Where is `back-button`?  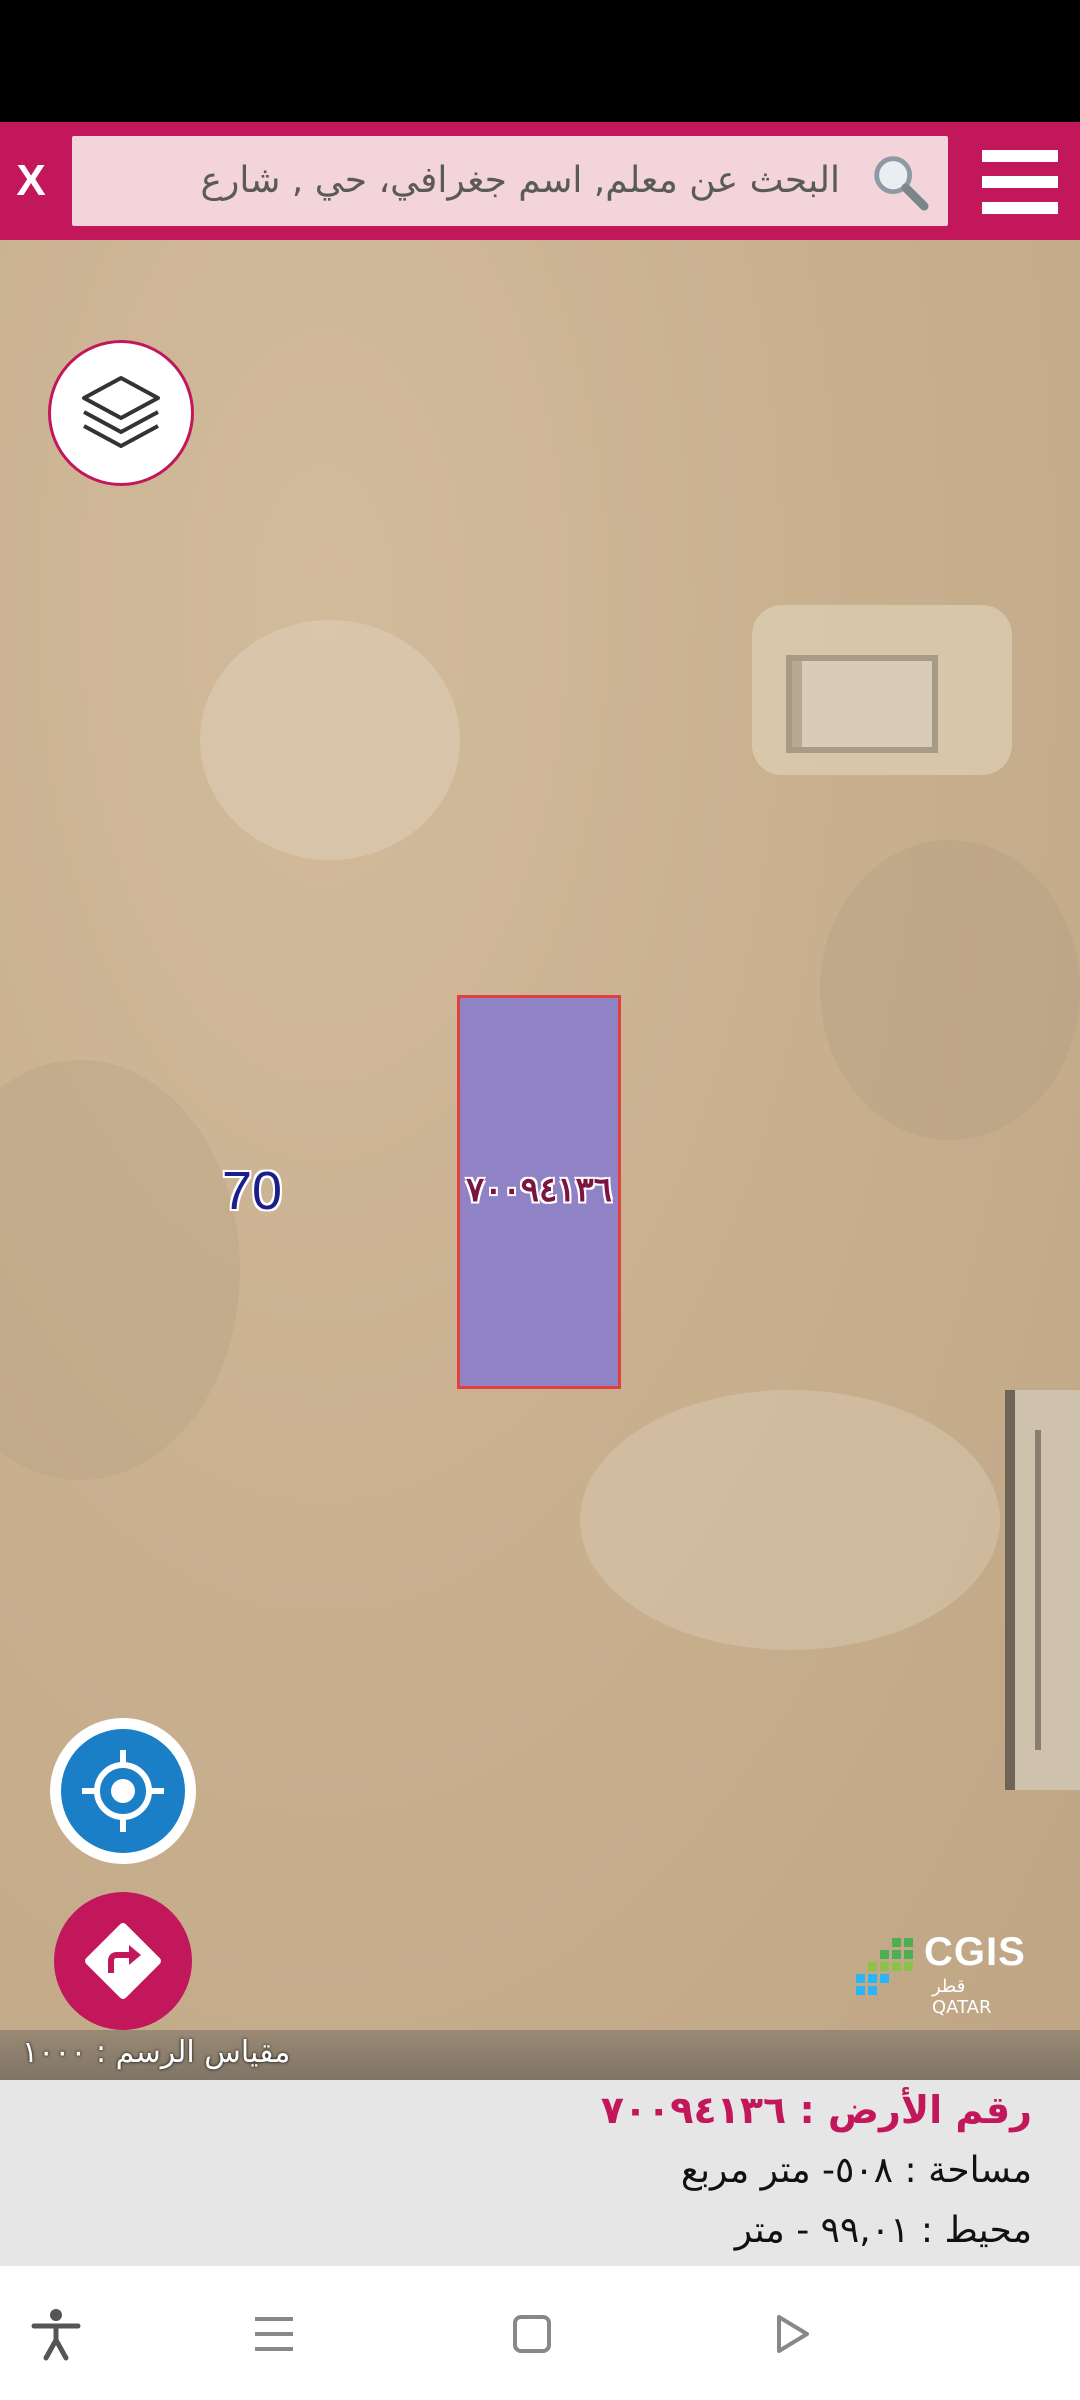
back-button is located at coordinates (790, 2334).